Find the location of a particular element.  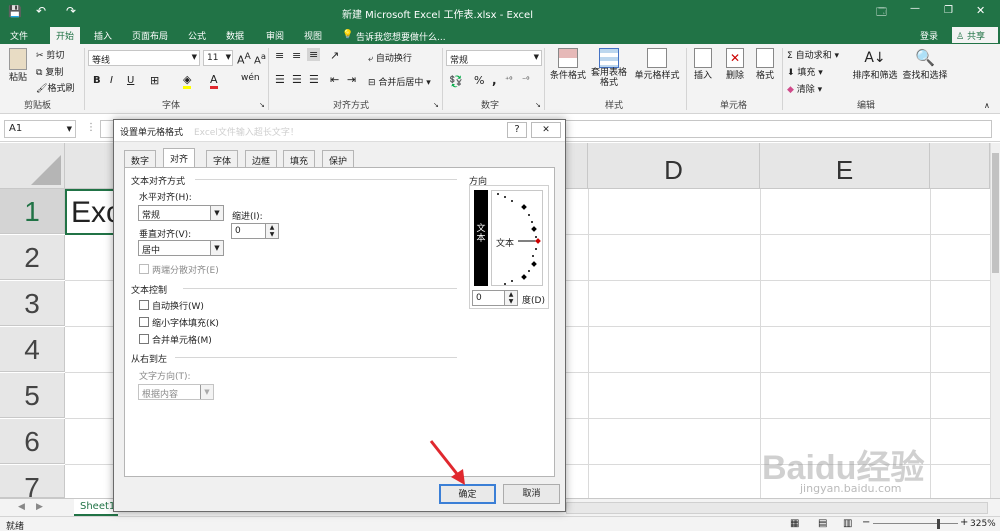

borders-icon: ⊞ is located at coordinates (154, 80).